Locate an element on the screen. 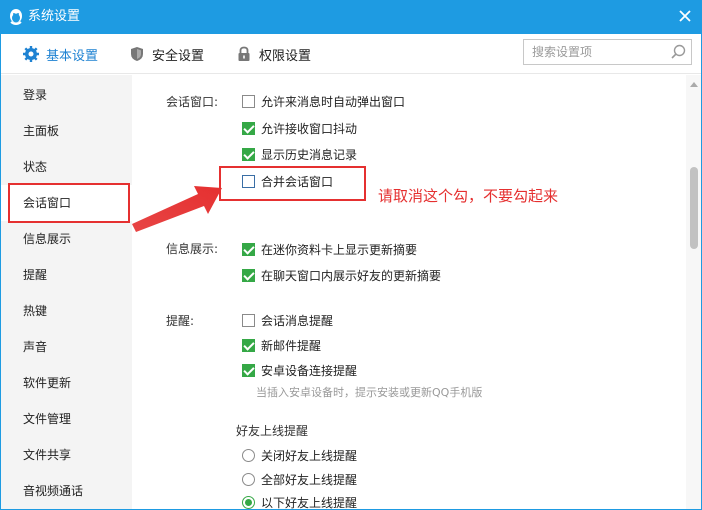  search-input is located at coordinates (594, 52).